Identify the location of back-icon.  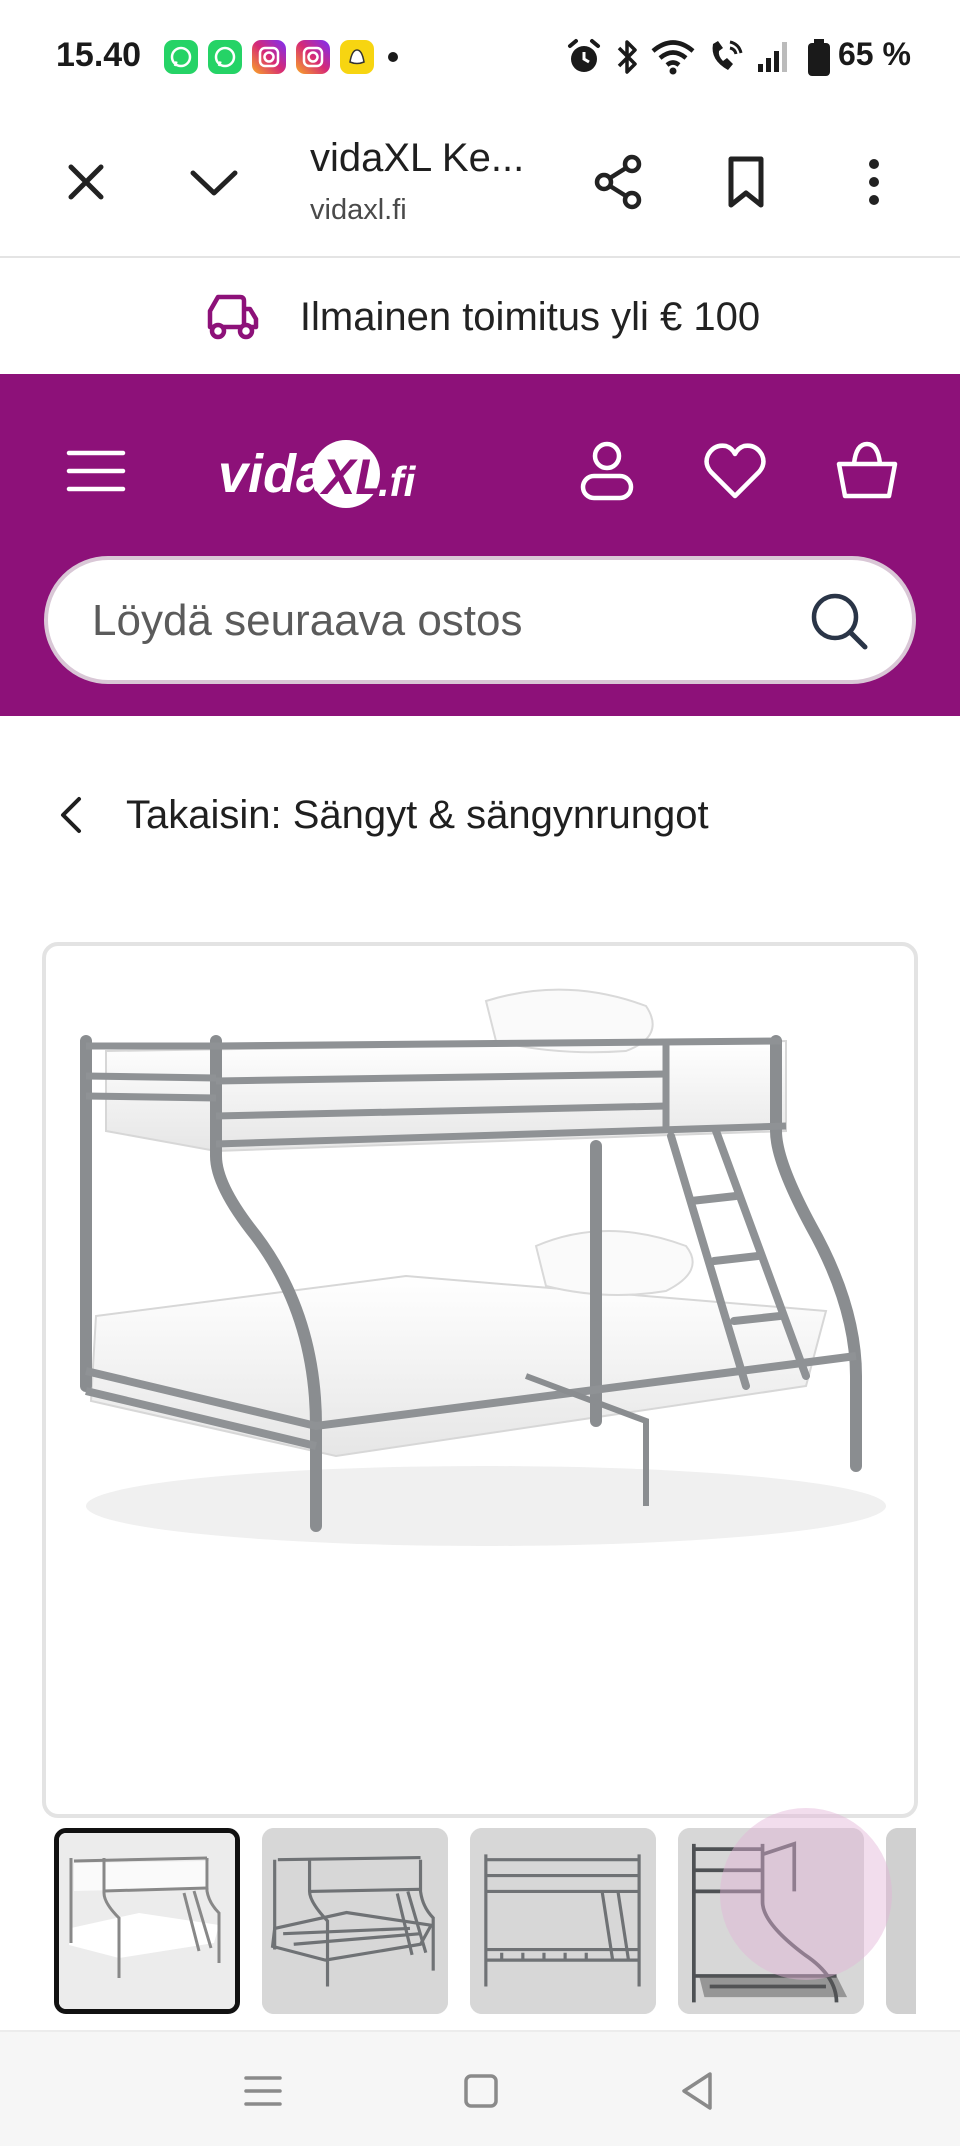
(699, 2091).